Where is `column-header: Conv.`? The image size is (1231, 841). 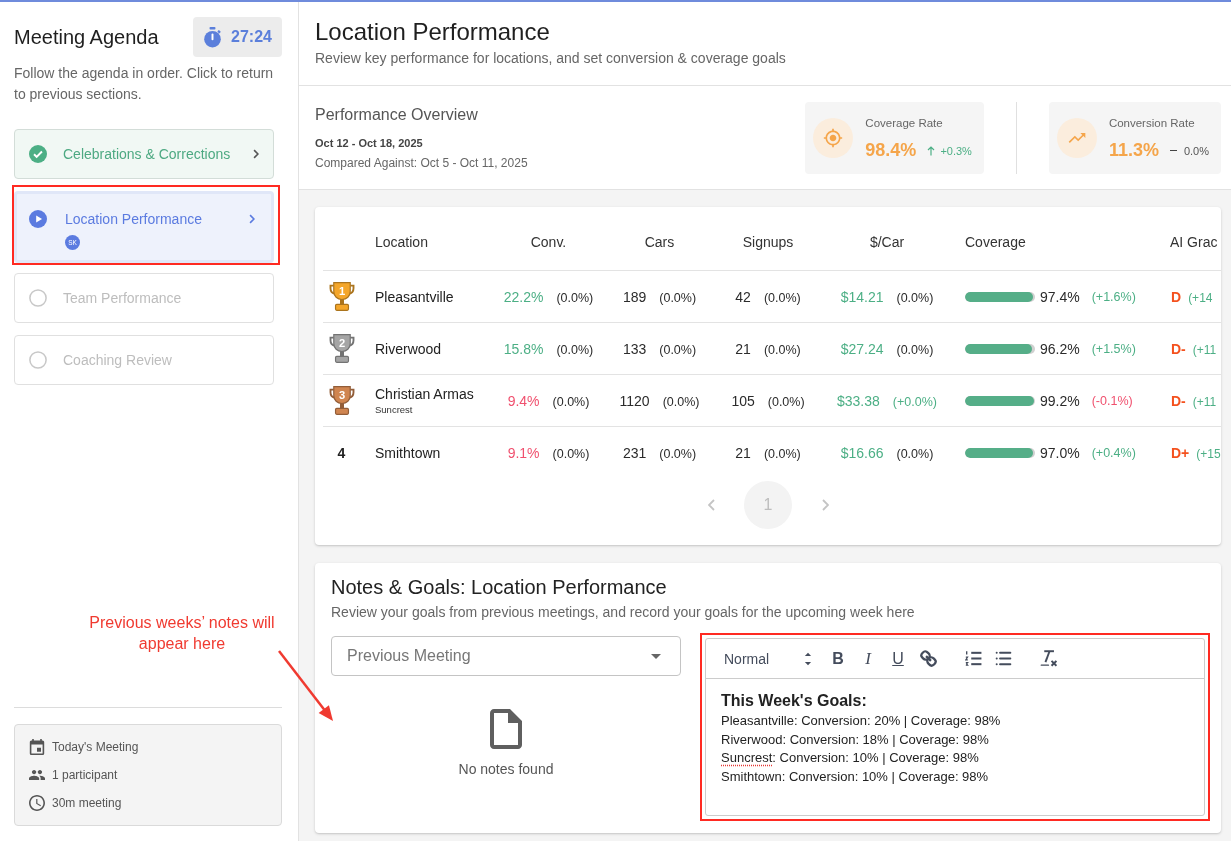 column-header: Conv. is located at coordinates (548, 242).